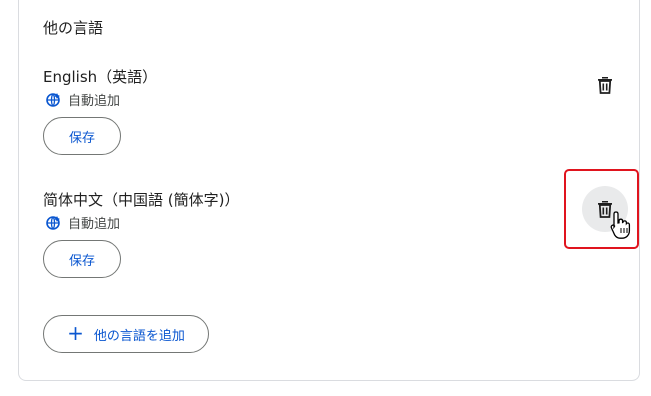 This screenshot has height=396, width=651. I want to click on language-name-chinese-simplified: 简体中文（中国語 (簡体字)）, so click(141, 200).